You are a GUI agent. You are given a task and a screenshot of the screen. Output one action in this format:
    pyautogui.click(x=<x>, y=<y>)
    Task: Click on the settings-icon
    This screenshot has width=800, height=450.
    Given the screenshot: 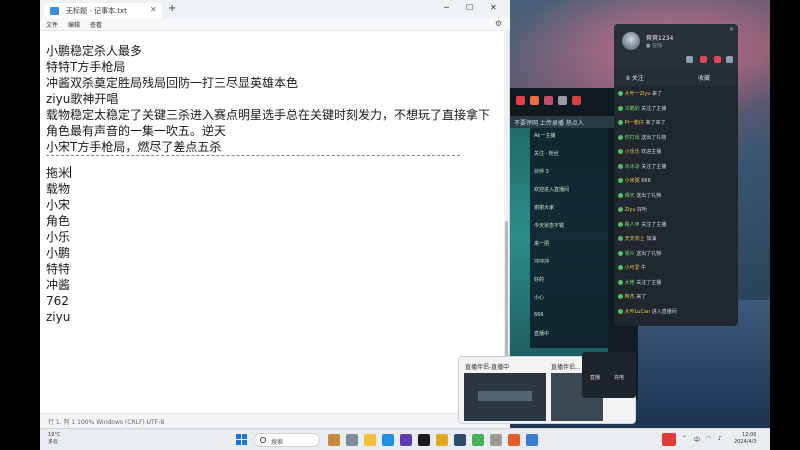 What is the action you would take?
    pyautogui.click(x=689, y=59)
    